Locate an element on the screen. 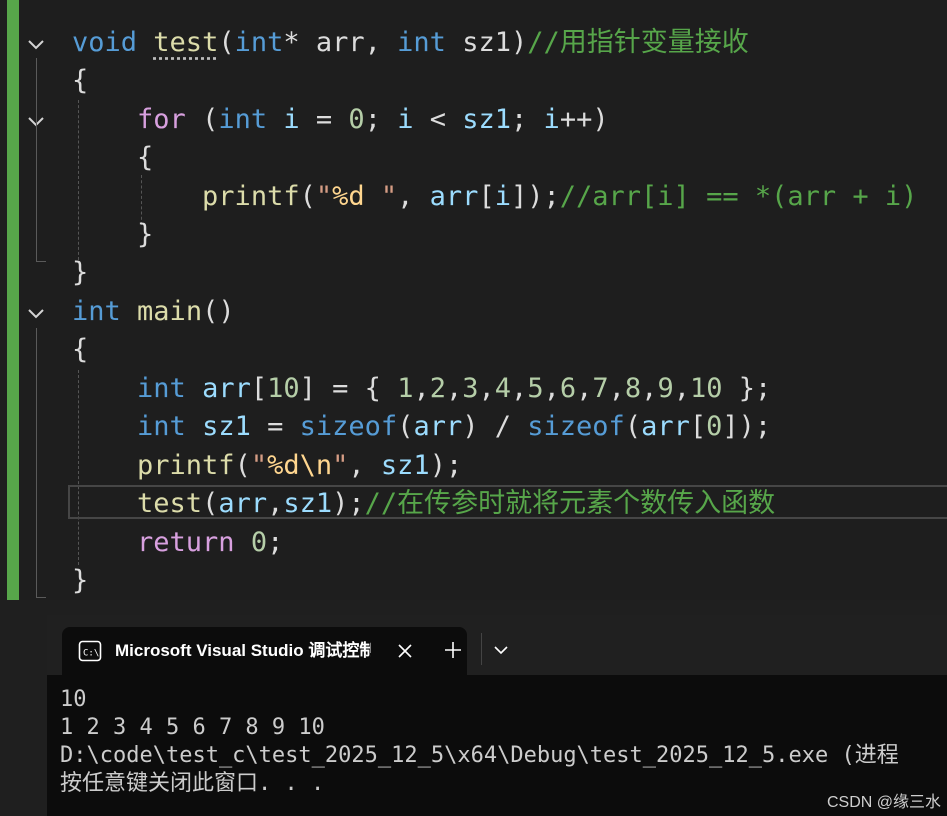  svg-text: C:\ is located at coordinates (91, 654).